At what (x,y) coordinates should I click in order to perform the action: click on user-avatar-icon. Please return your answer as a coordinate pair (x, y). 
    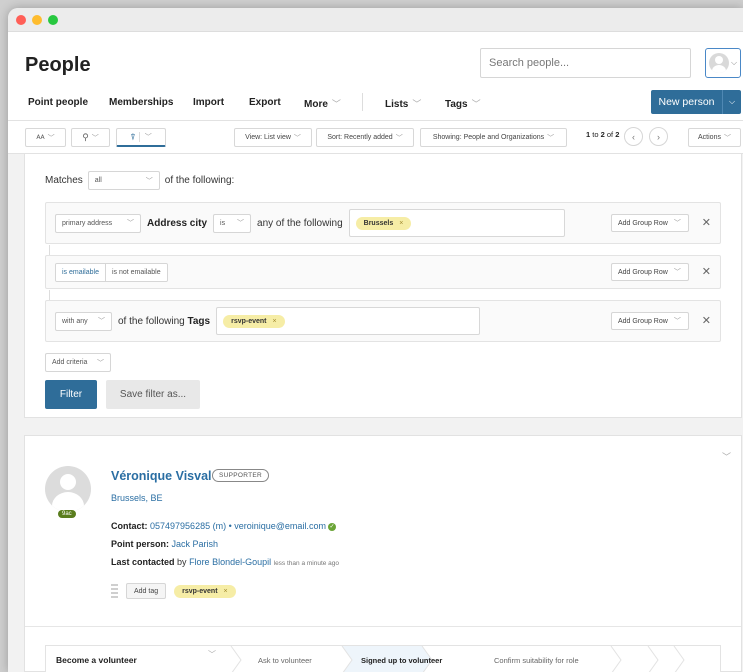
    Looking at the image, I should click on (719, 63).